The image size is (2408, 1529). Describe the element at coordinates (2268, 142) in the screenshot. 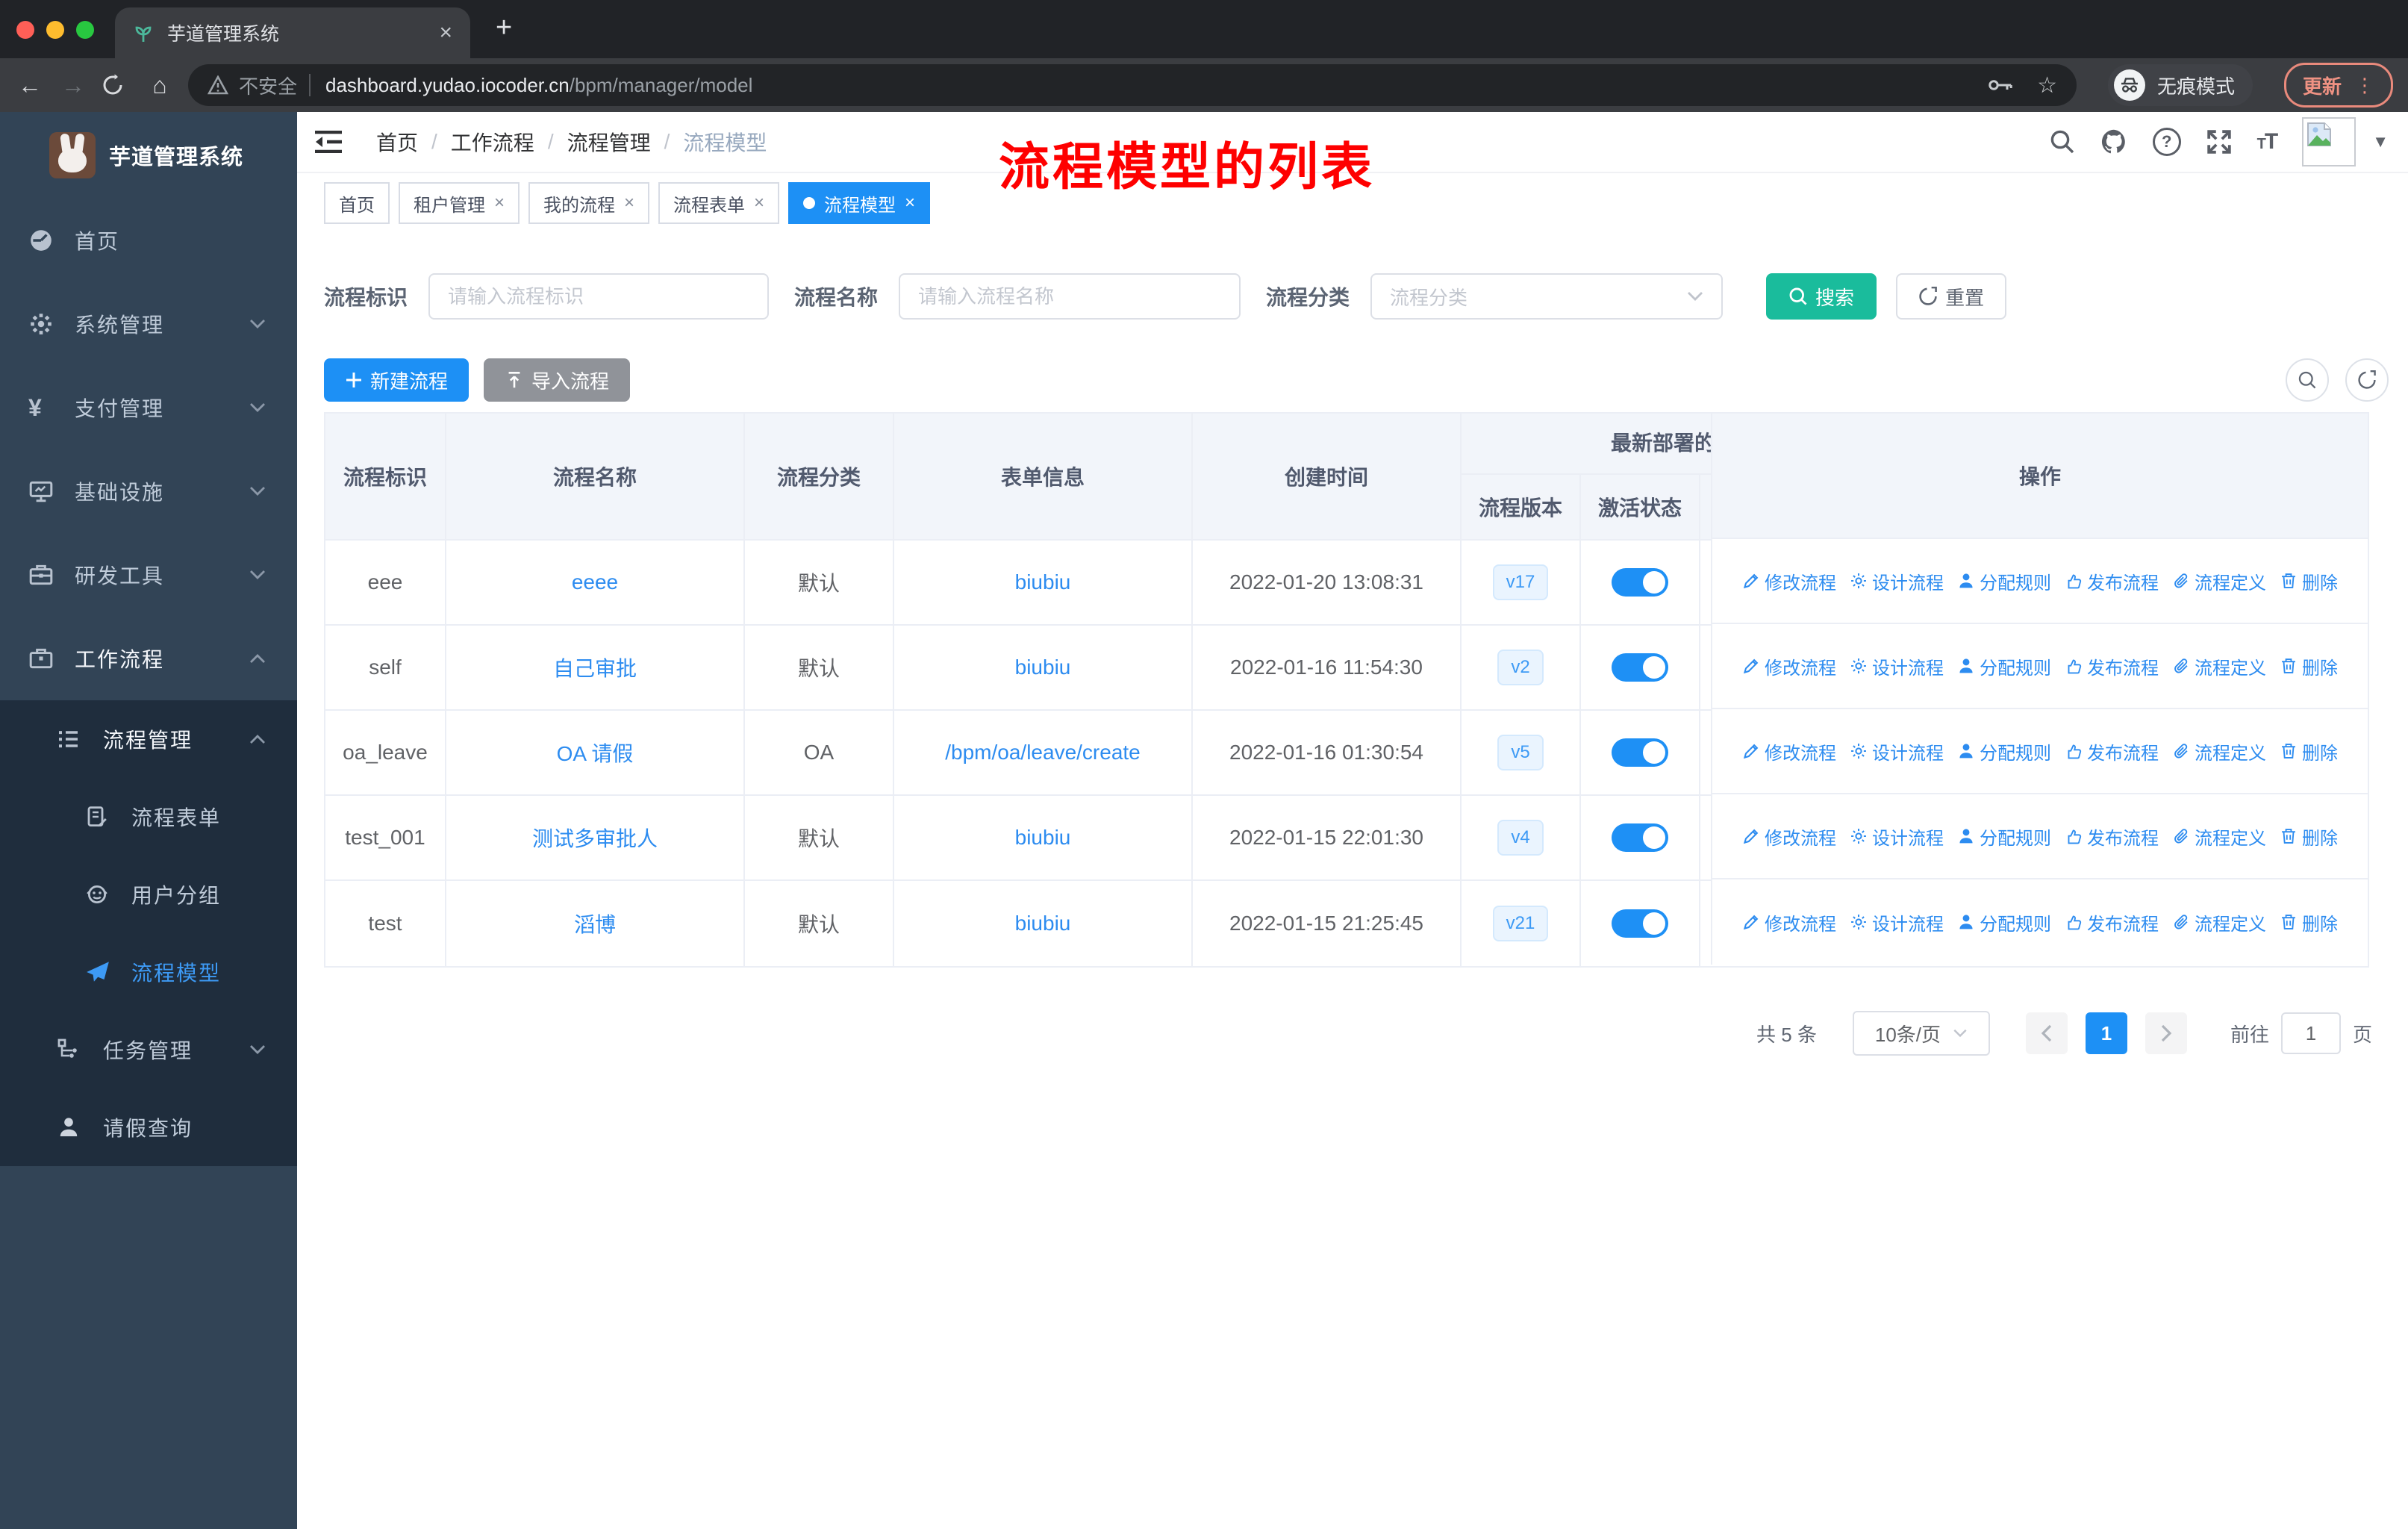

I see `font-size-icon: TT` at that location.